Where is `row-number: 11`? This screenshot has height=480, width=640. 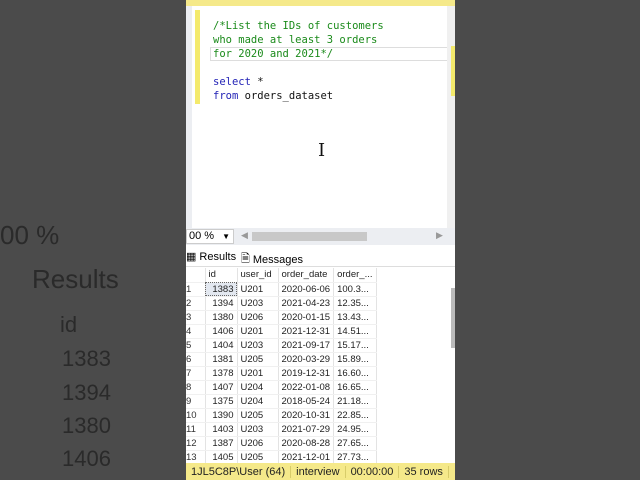 row-number: 11 is located at coordinates (196, 429).